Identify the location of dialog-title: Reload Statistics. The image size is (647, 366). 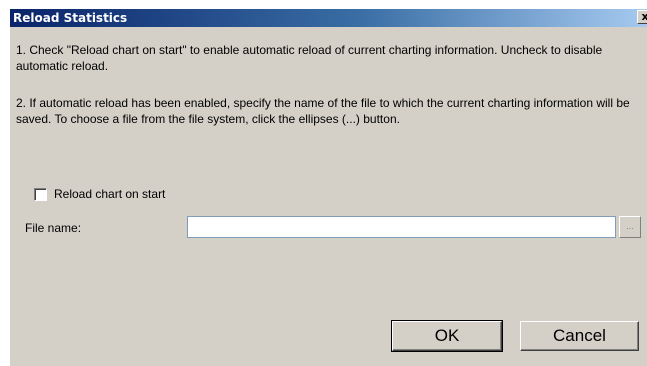
(70, 18).